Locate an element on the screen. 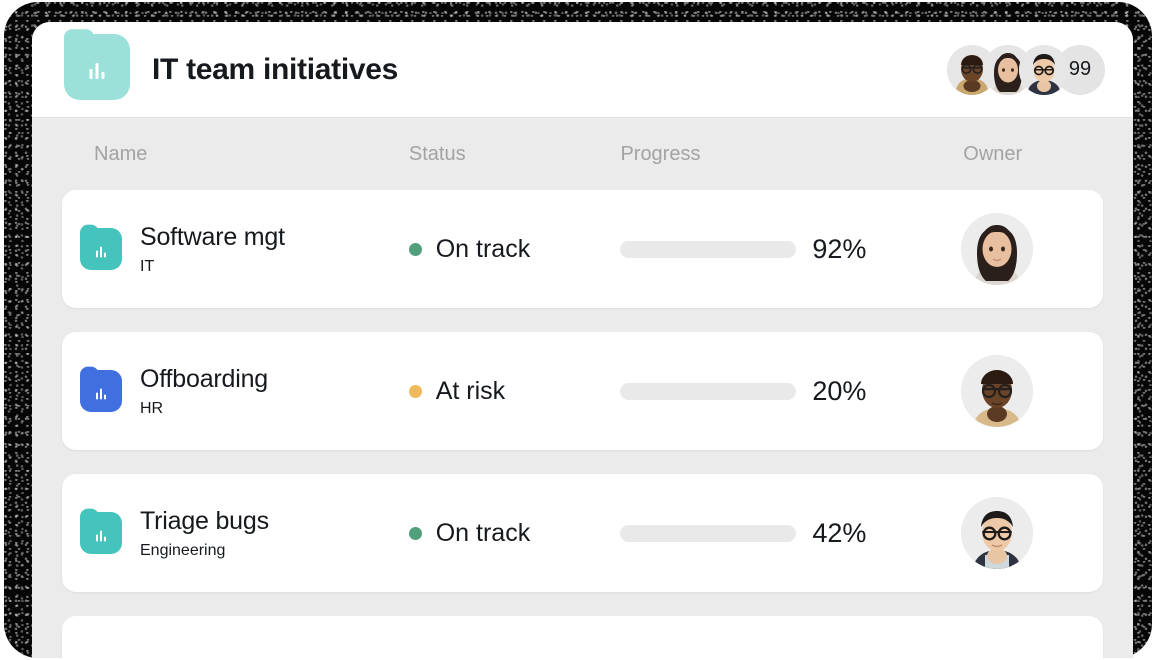 This screenshot has width=1156, height=660. table-column-headers: Name Status Progress Owner is located at coordinates (582, 154).